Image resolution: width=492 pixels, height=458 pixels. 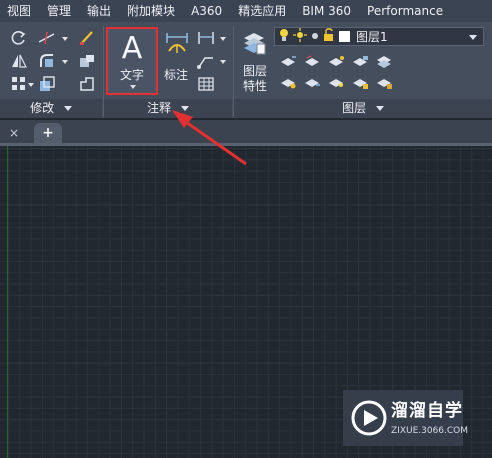 I want to click on watermark-url: ZIXUE.3066.COM, so click(x=430, y=431).